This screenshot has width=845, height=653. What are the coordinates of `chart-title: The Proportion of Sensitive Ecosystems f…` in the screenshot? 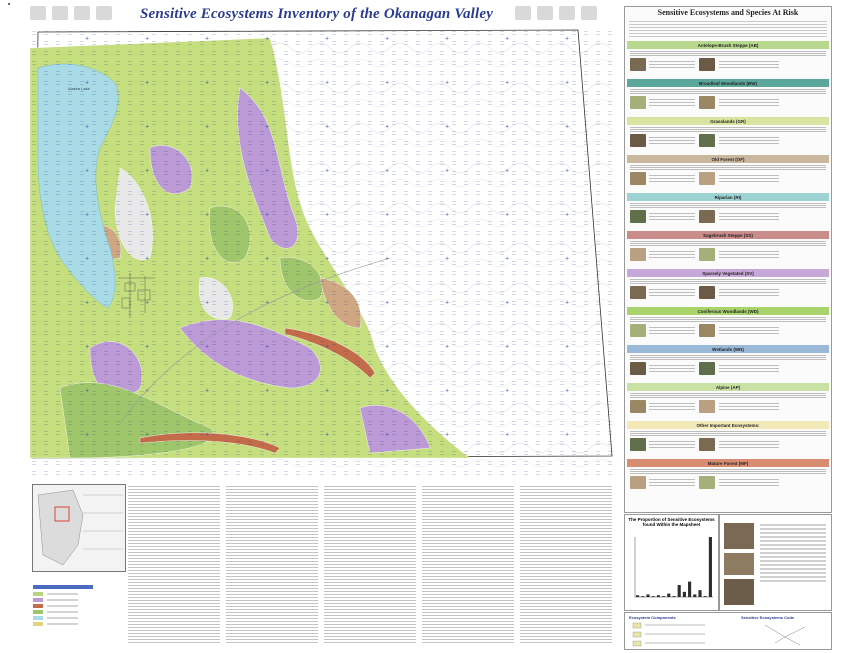 It's located at (671, 522).